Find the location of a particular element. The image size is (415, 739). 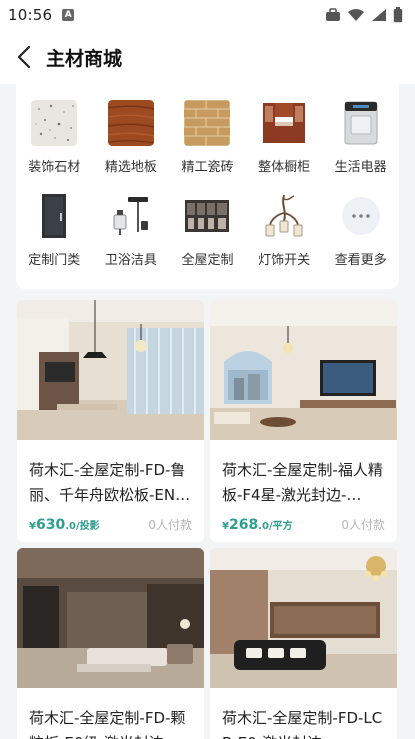

category-item-wardrobe: 全屋定制 is located at coordinates (207, 230).